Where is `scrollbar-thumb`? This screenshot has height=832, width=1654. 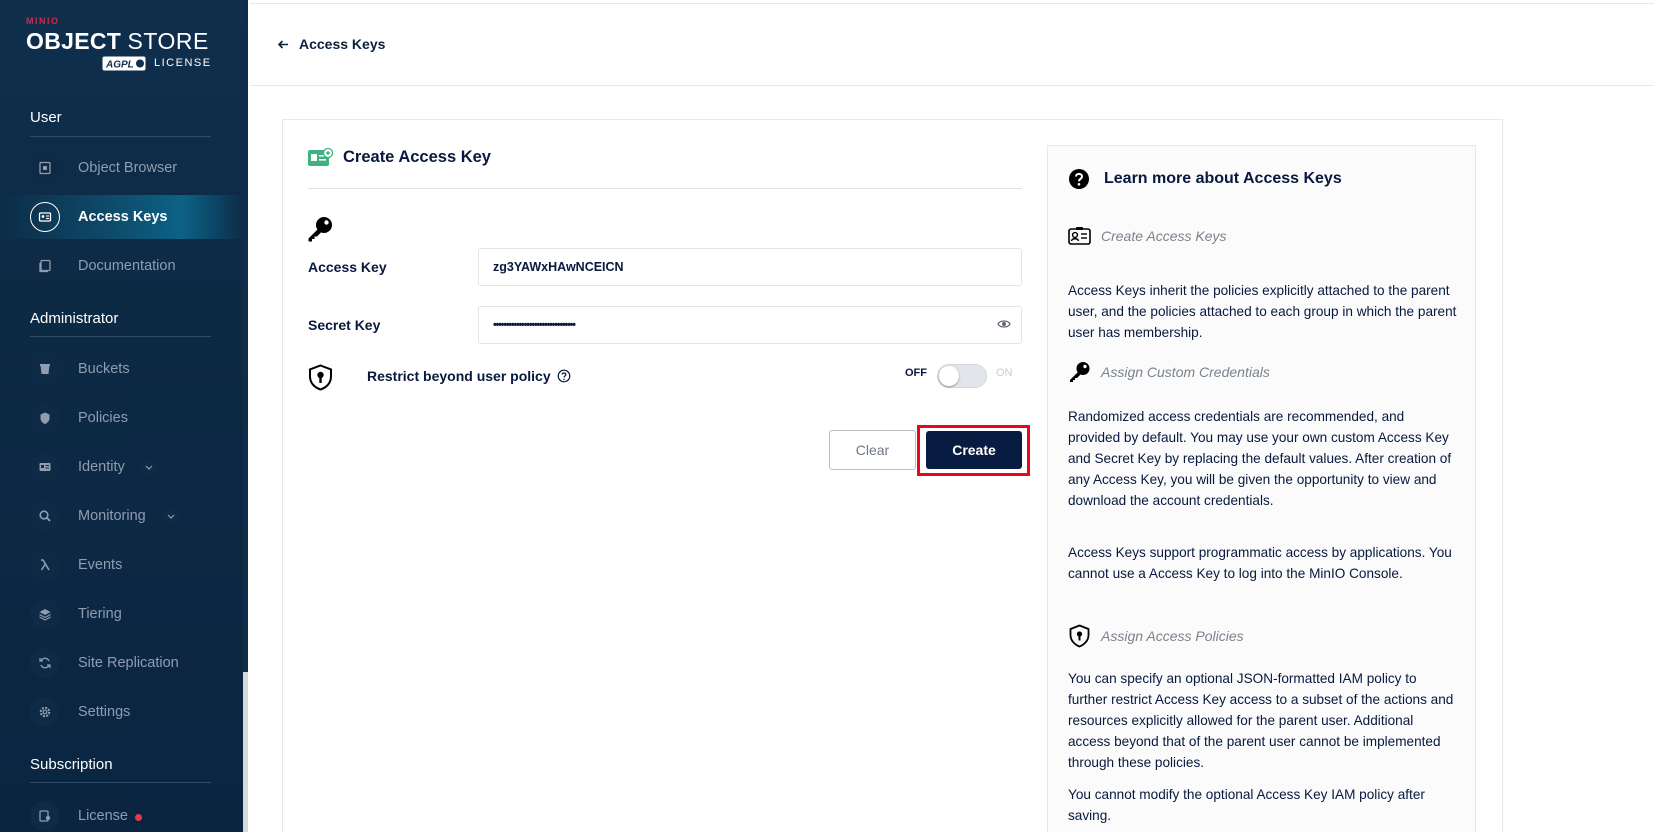 scrollbar-thumb is located at coordinates (245, 336).